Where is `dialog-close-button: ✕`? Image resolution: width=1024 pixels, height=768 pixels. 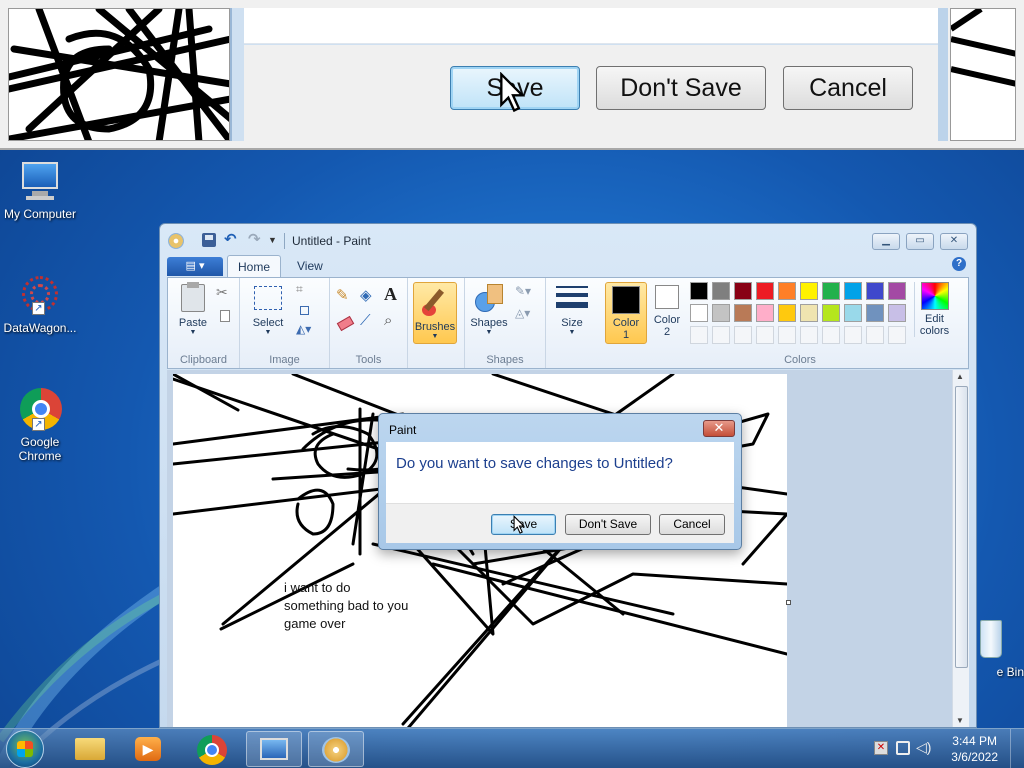
dialog-close-button: ✕ is located at coordinates (719, 428).